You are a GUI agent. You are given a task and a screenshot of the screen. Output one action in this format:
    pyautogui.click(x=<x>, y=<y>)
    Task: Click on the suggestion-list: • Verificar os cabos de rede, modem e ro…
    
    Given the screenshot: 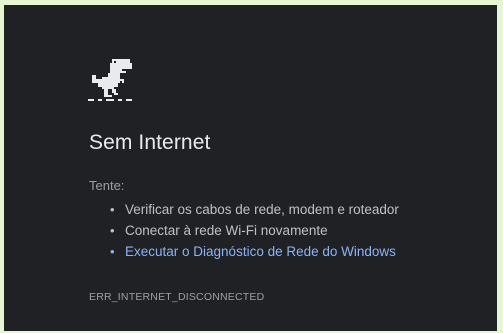 What is the action you would take?
    pyautogui.click(x=244, y=230)
    